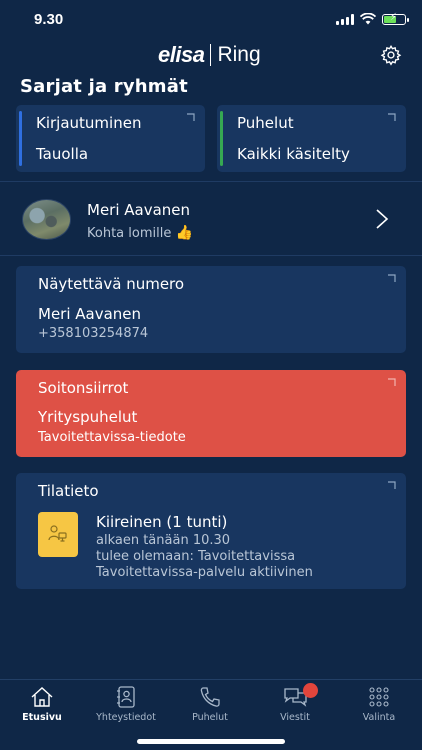 The width and height of the screenshot is (422, 750). I want to click on wifi-icon, so click(368, 19).